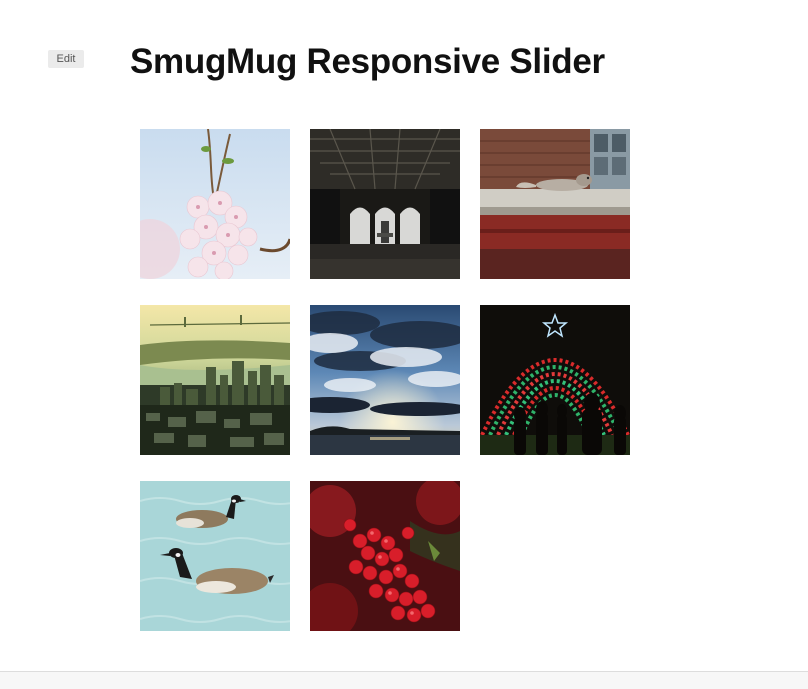 This screenshot has width=808, height=689. What do you see at coordinates (66, 59) in the screenshot?
I see `edit-button: Edit` at bounding box center [66, 59].